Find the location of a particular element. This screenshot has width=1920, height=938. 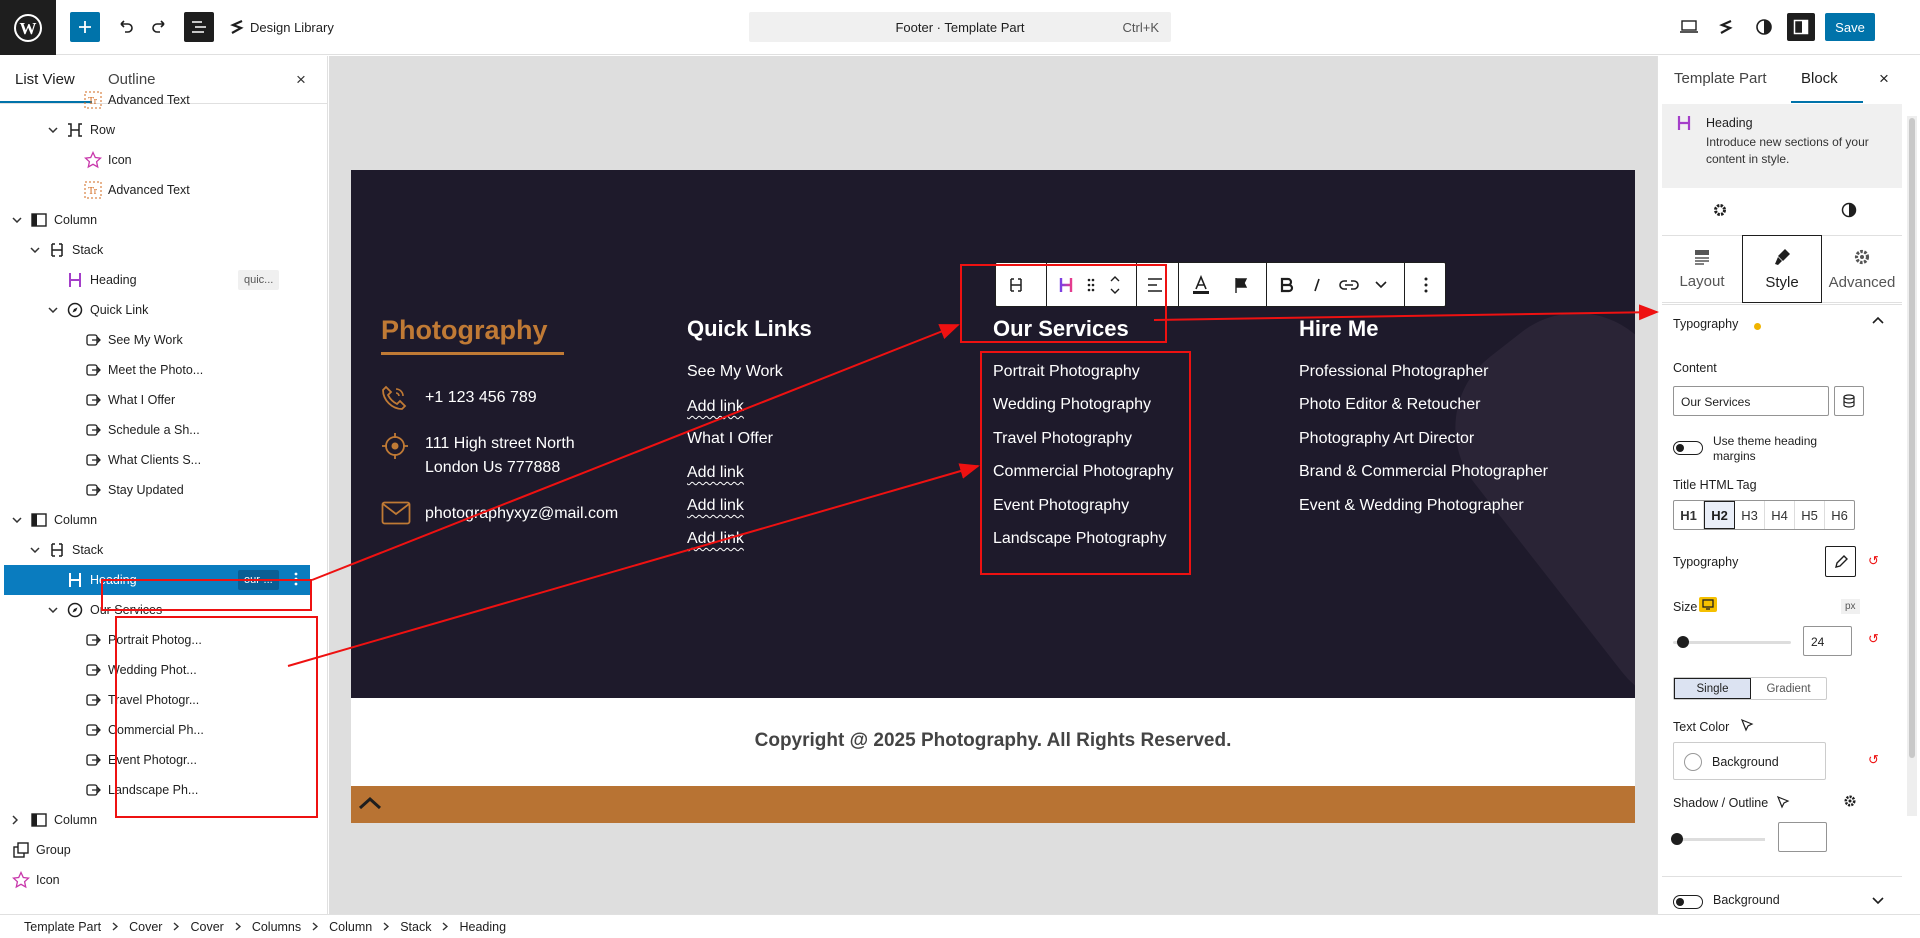

more-formats-button is located at coordinates (1381, 284).